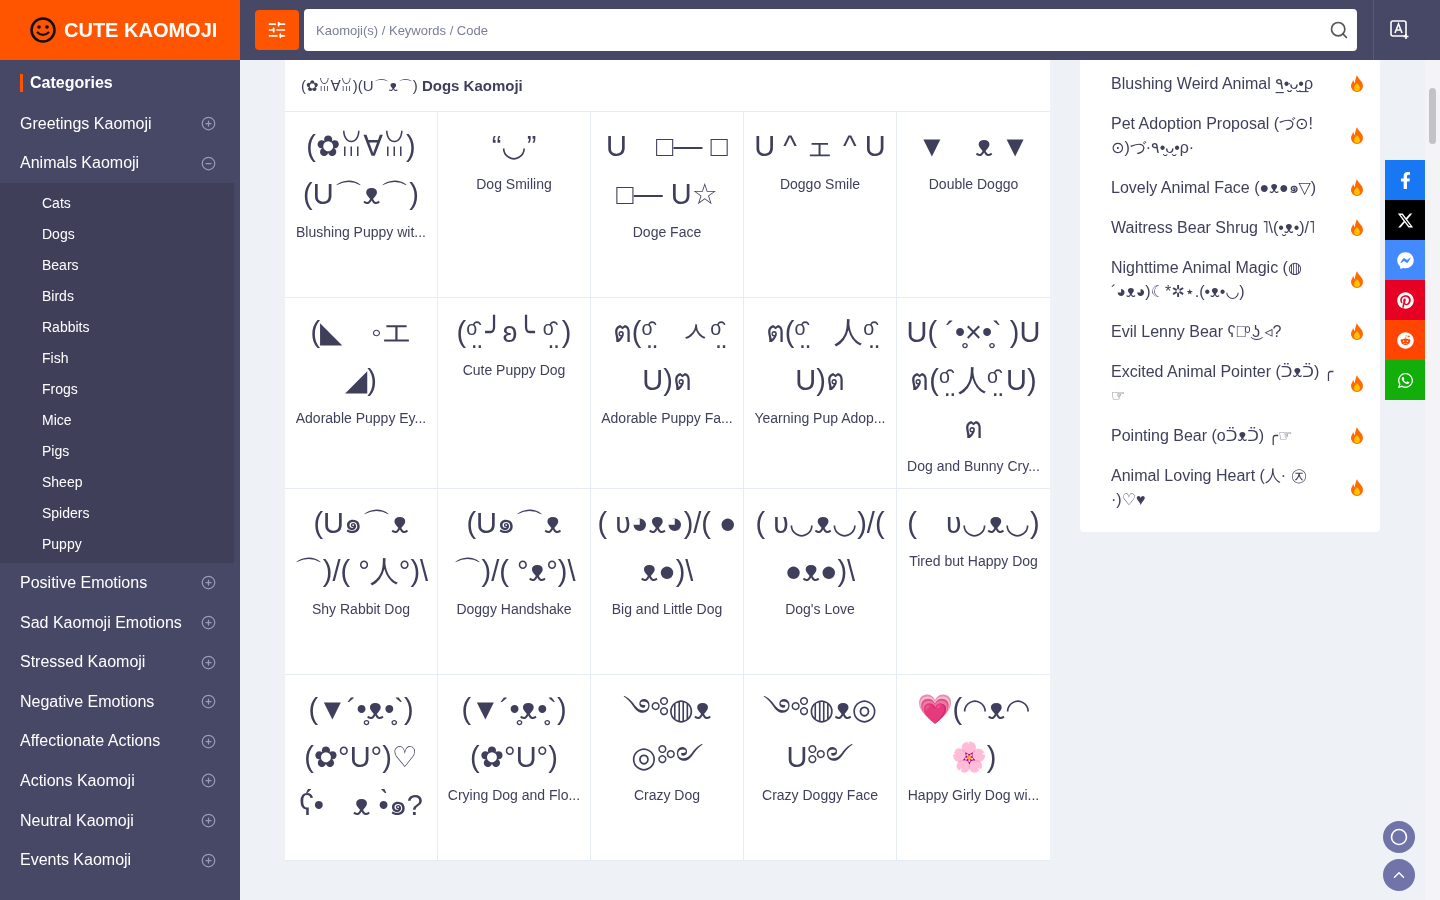  What do you see at coordinates (973, 205) in the screenshot?
I see `kaomoji-tile: ▼ ᴥ ▼ Double Doggo` at bounding box center [973, 205].